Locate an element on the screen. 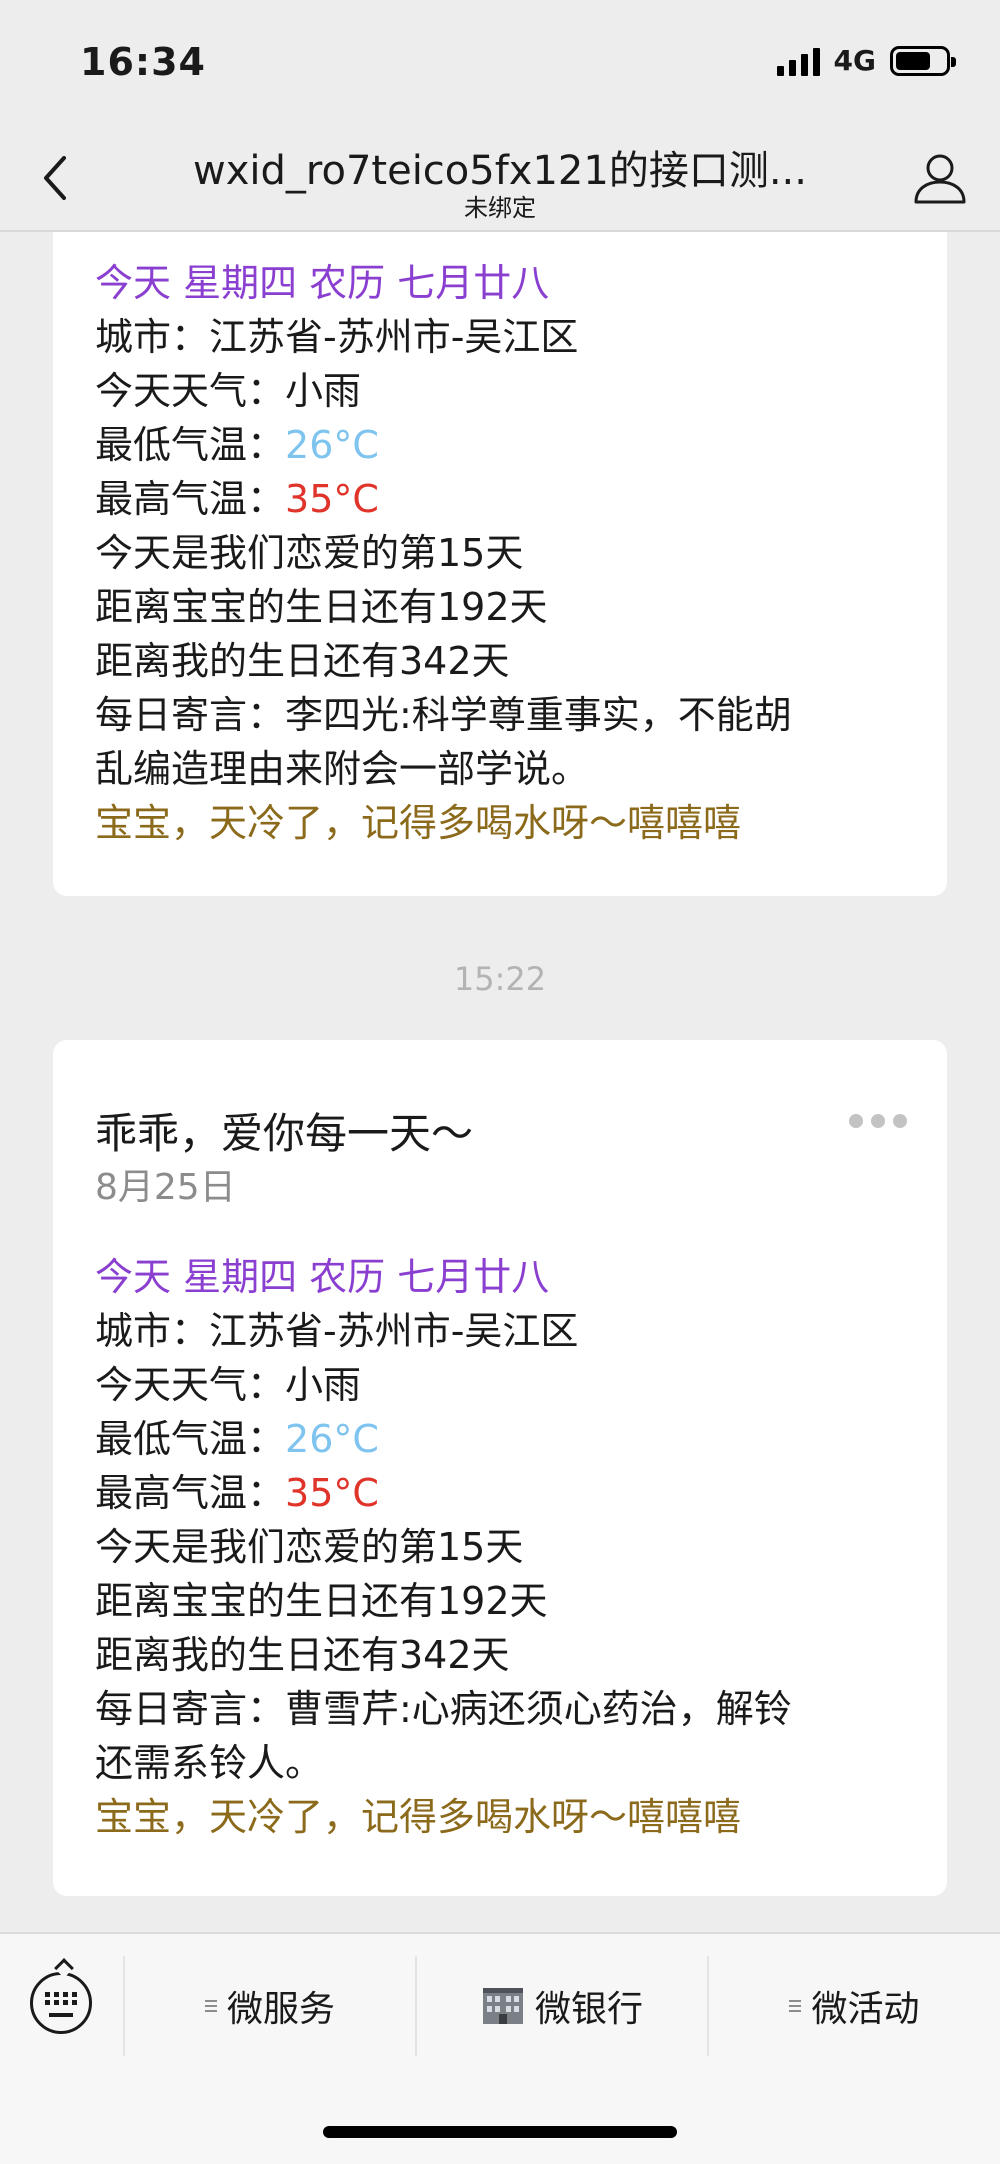 The height and width of the screenshot is (2164, 1000). quote-line-1: 每日寄言：曹雪芹:心病还须心药治，解铃 is located at coordinates (443, 1709).